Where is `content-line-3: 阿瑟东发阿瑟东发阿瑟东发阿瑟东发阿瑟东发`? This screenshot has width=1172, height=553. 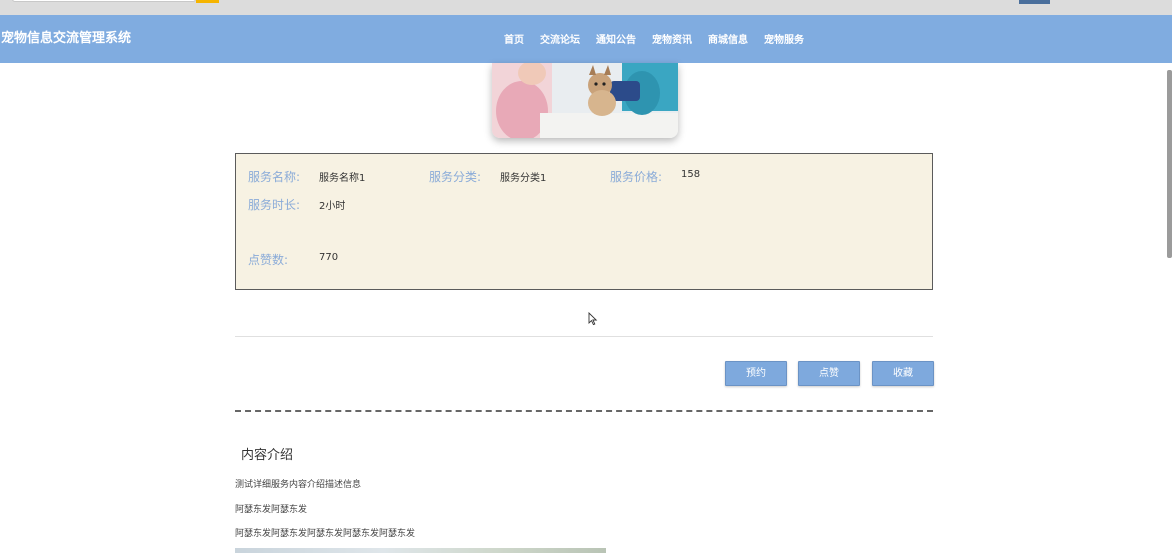
content-line-3: 阿瑟东发阿瑟东发阿瑟东发阿瑟东发阿瑟东发 is located at coordinates (325, 534).